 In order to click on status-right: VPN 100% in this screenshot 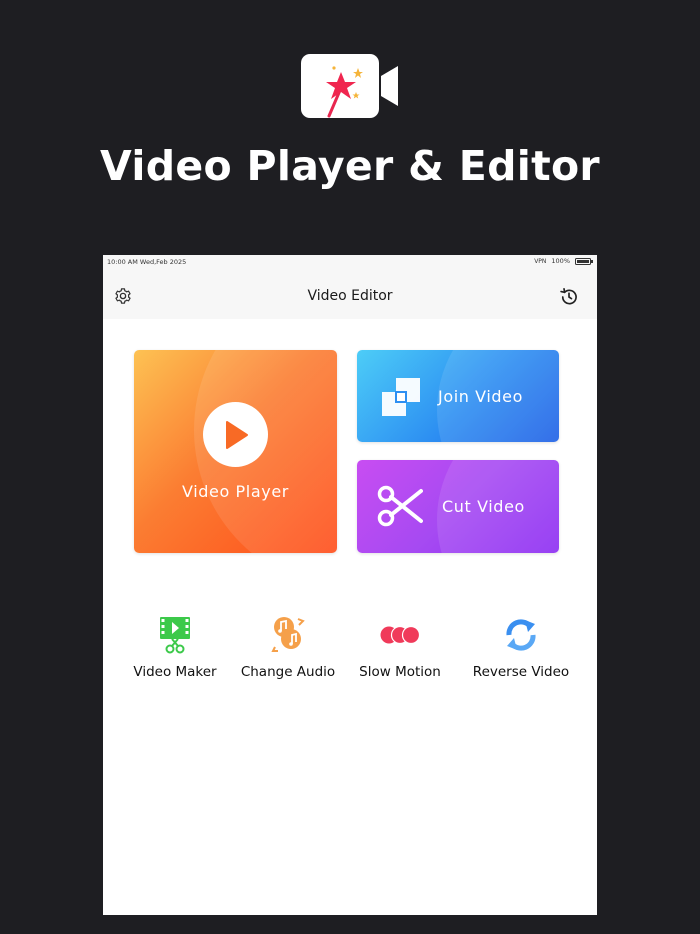, I will do `click(563, 261)`.